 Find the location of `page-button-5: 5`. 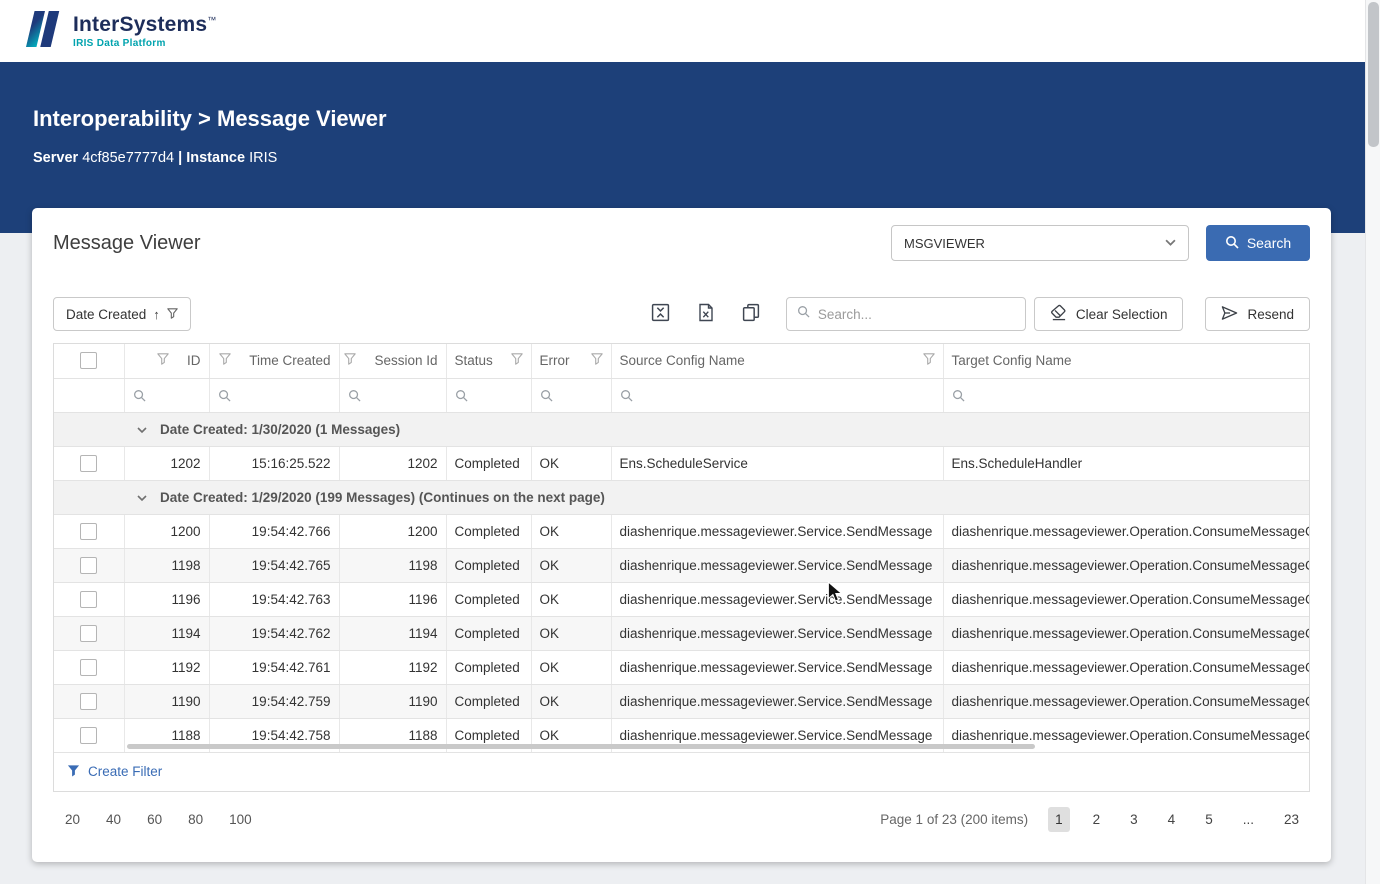

page-button-5: 5 is located at coordinates (1209, 819).